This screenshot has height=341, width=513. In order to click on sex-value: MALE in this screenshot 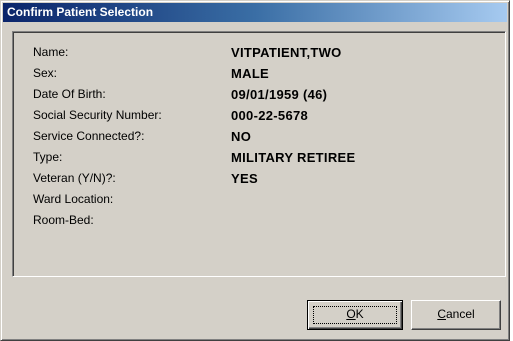, I will do `click(250, 73)`.